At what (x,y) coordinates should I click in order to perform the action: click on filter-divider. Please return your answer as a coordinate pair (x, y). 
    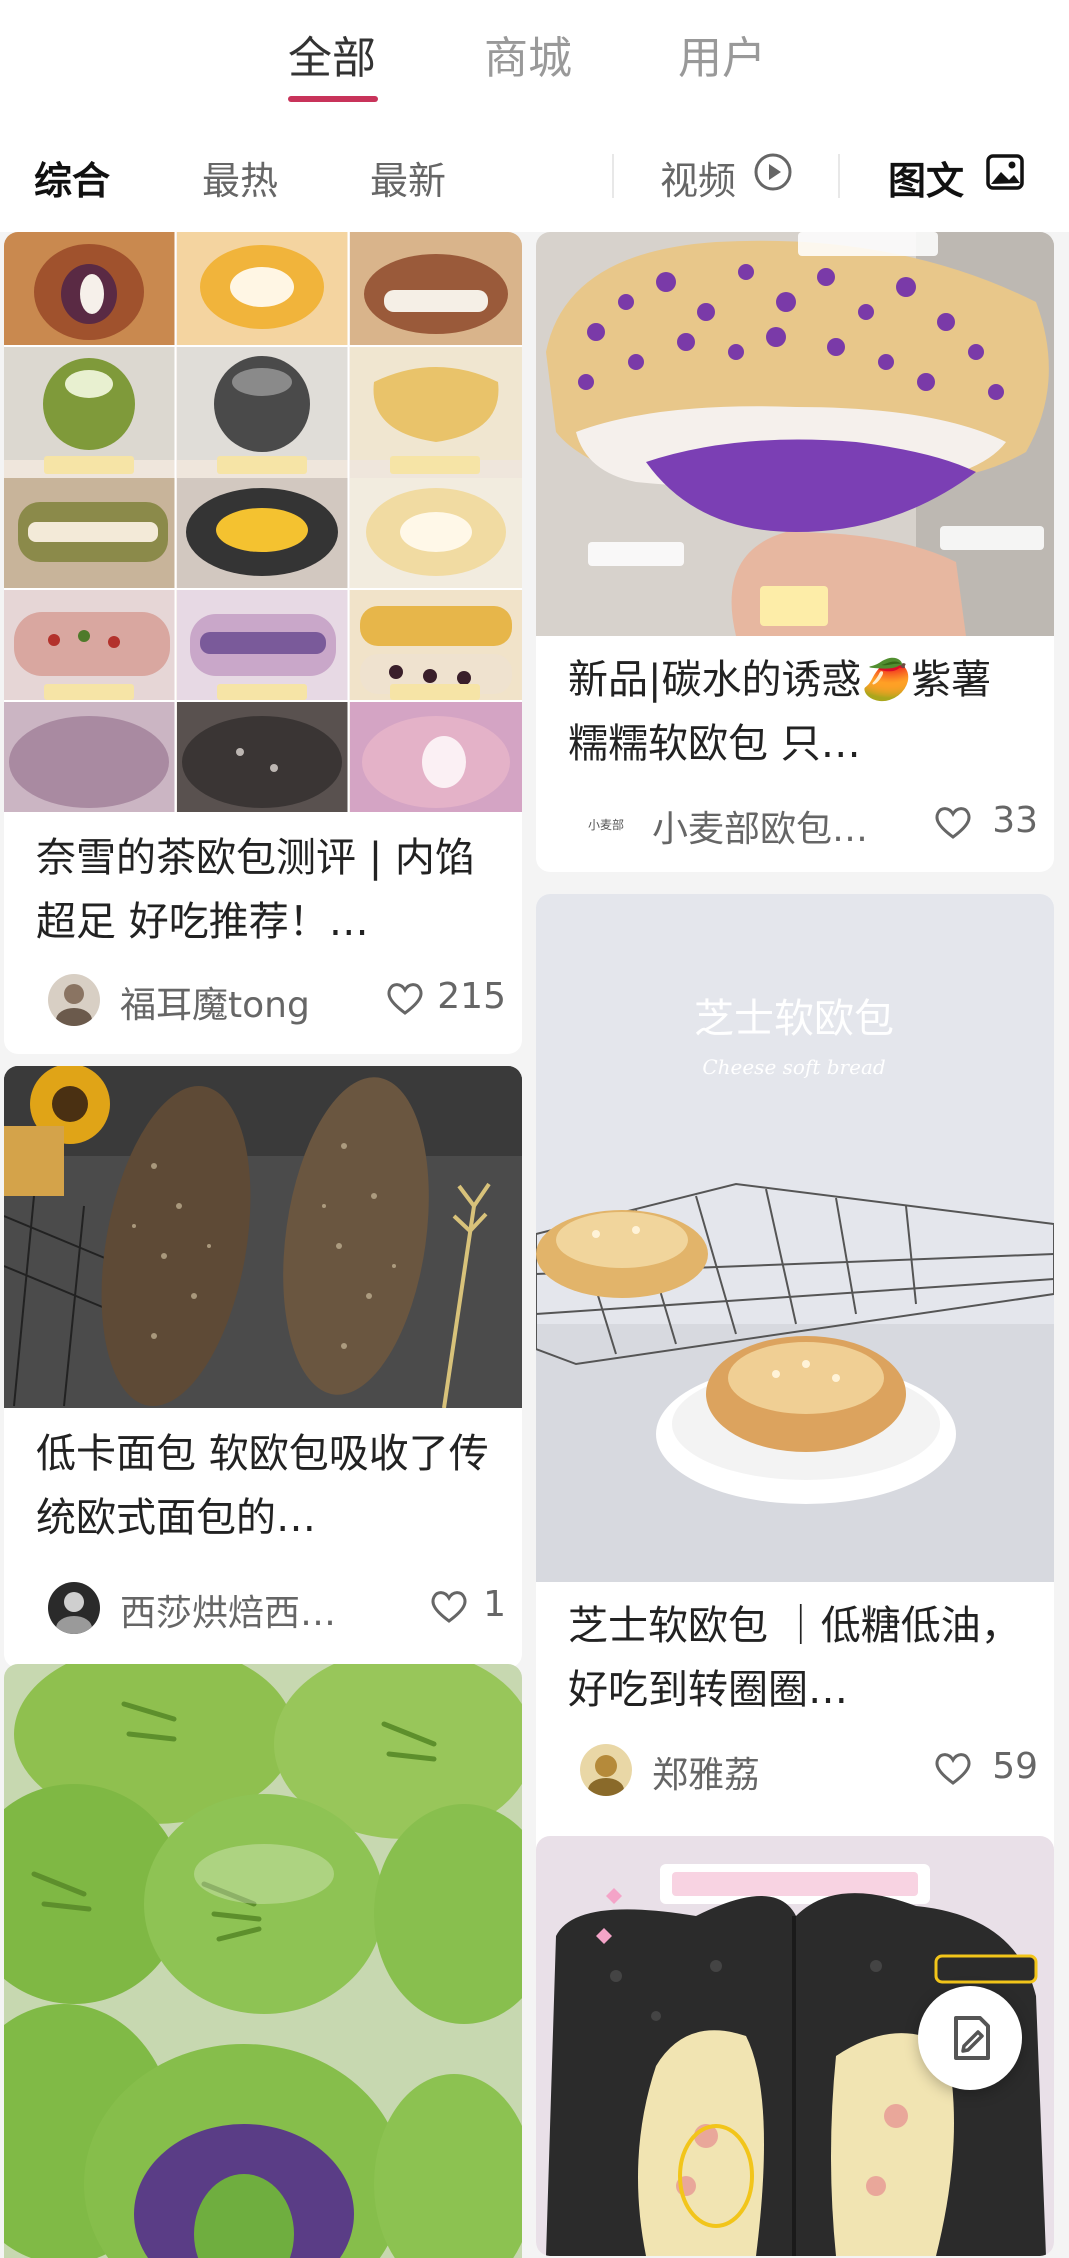
    Looking at the image, I should click on (613, 176).